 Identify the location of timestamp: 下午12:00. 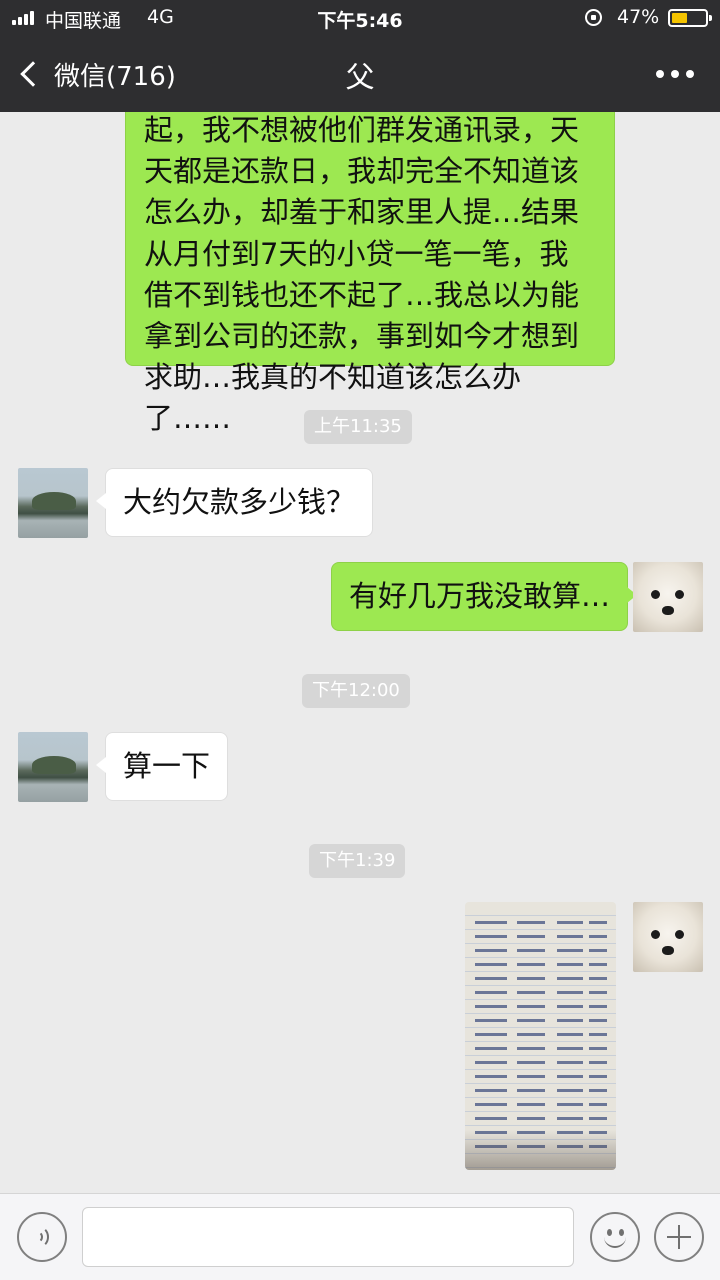
(356, 691).